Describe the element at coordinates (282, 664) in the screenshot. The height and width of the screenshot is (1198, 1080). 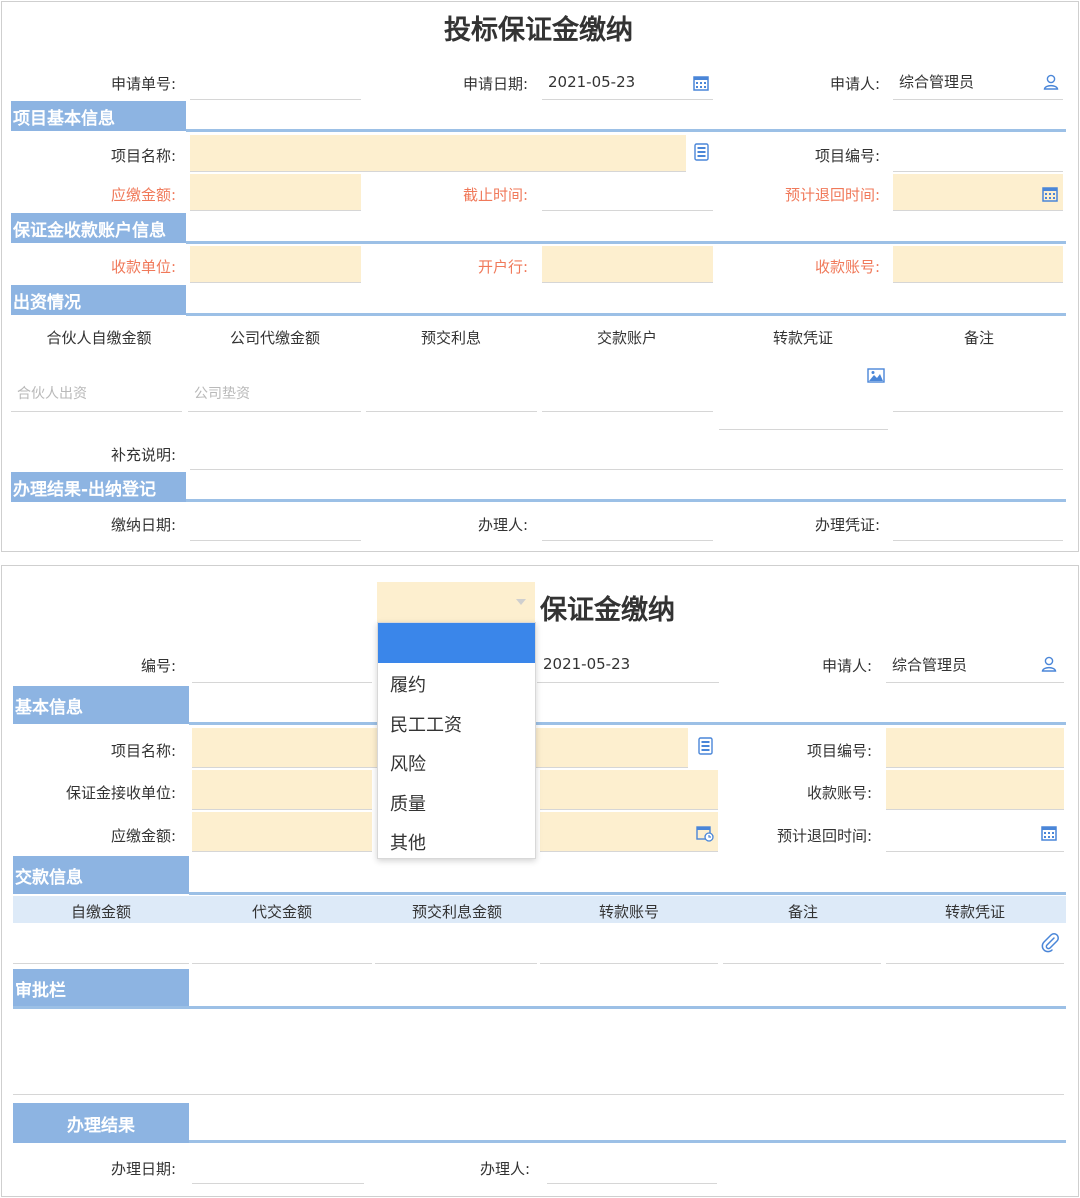
I see `no-field` at that location.